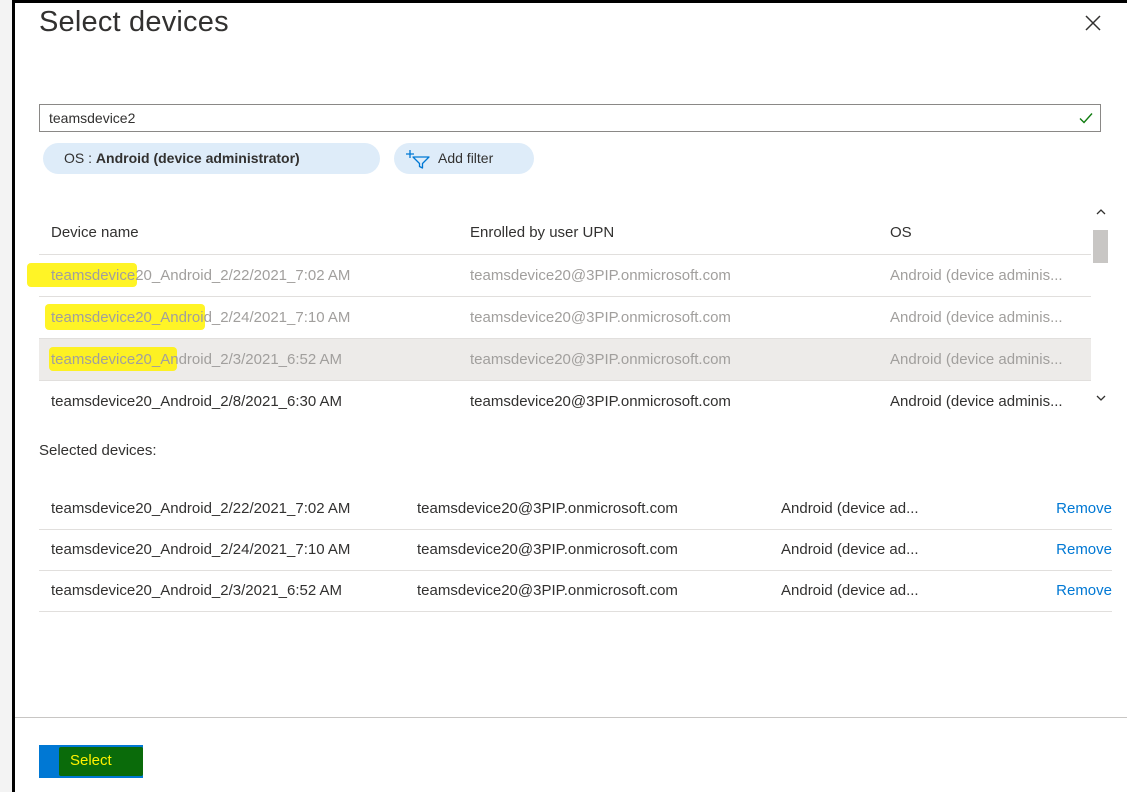 Image resolution: width=1127 pixels, height=792 pixels. What do you see at coordinates (201, 317) in the screenshot?
I see `device-name: teamsdevice20_Android_2/24/2021_7:10 AM` at bounding box center [201, 317].